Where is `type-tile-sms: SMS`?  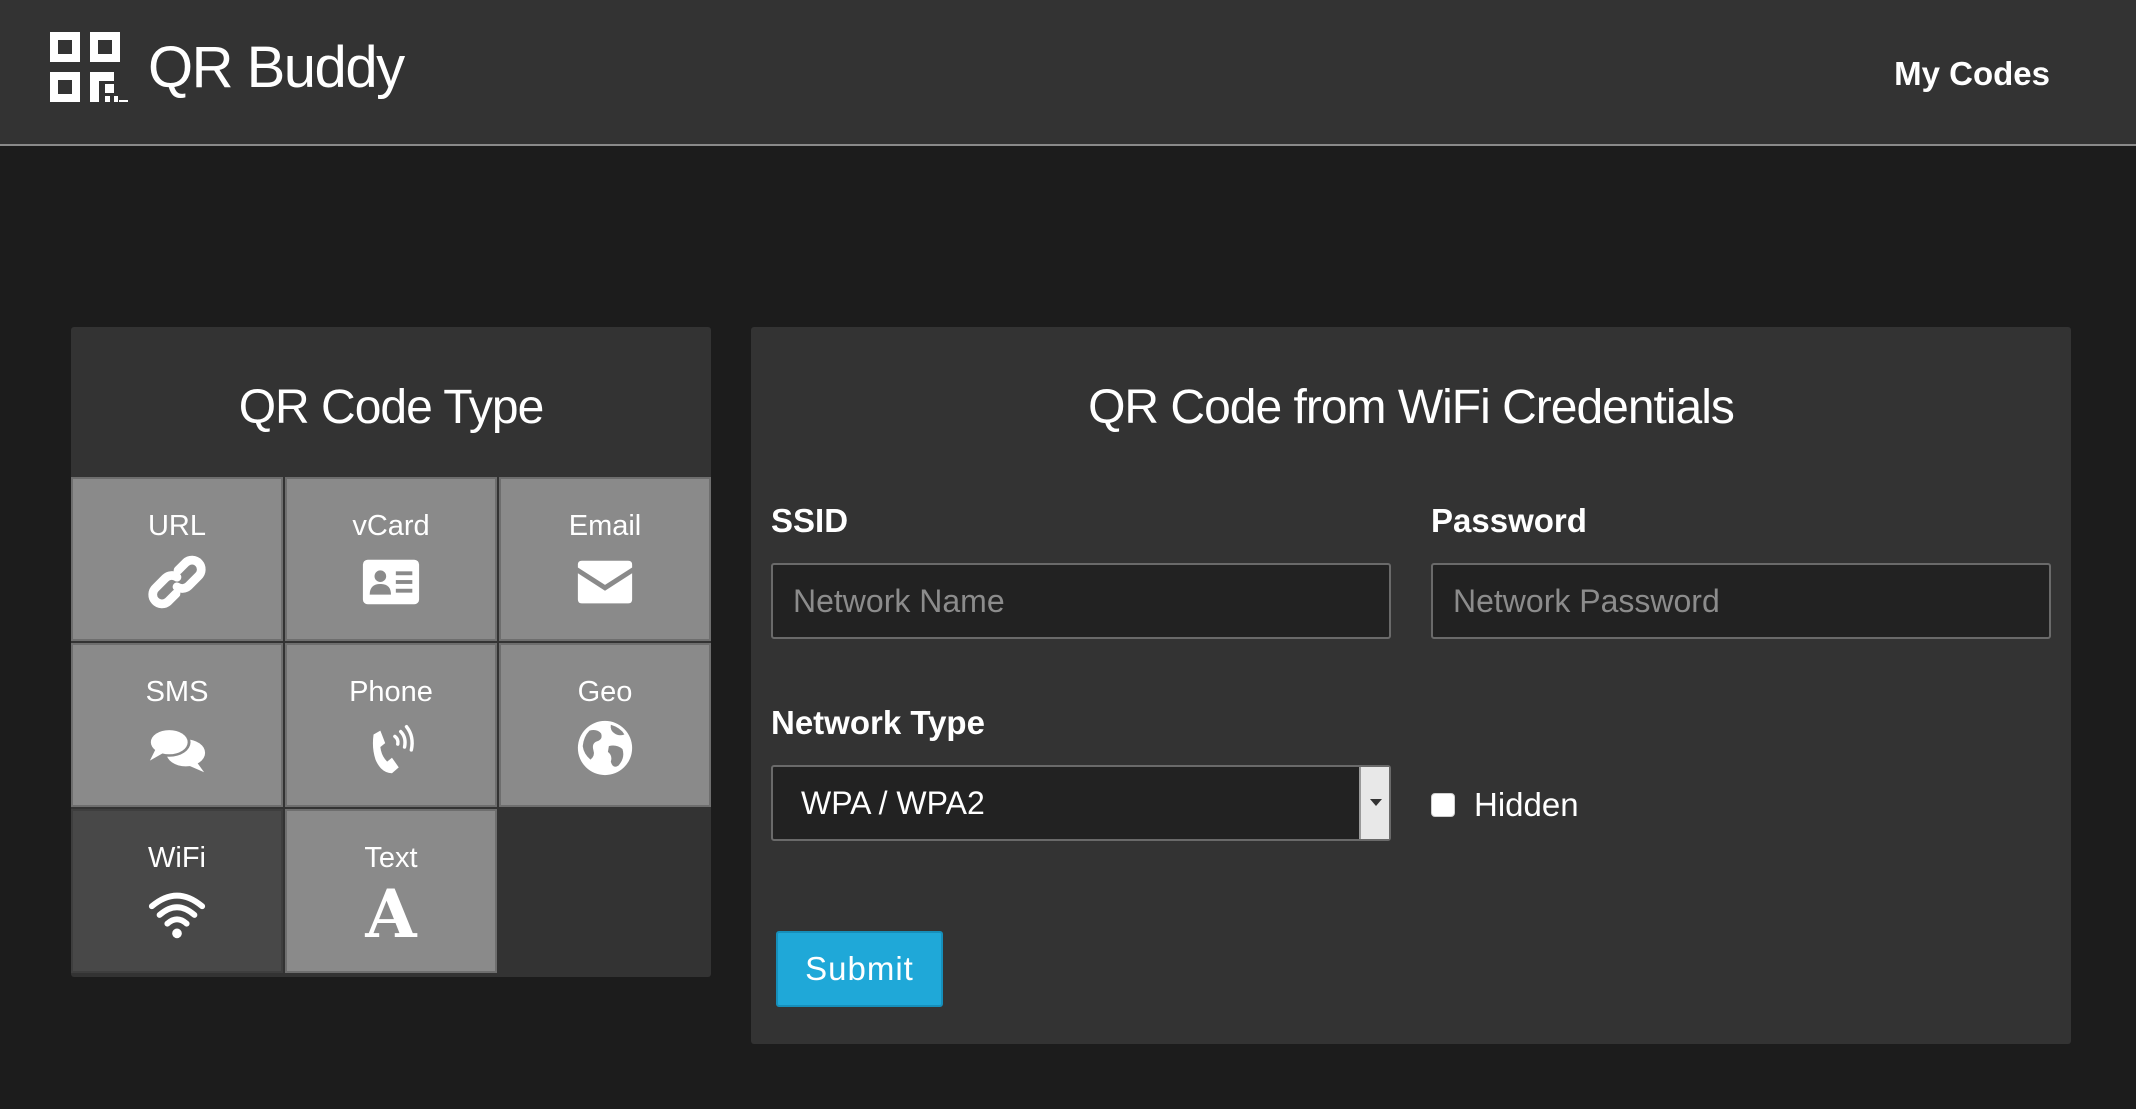
type-tile-sms: SMS is located at coordinates (177, 725).